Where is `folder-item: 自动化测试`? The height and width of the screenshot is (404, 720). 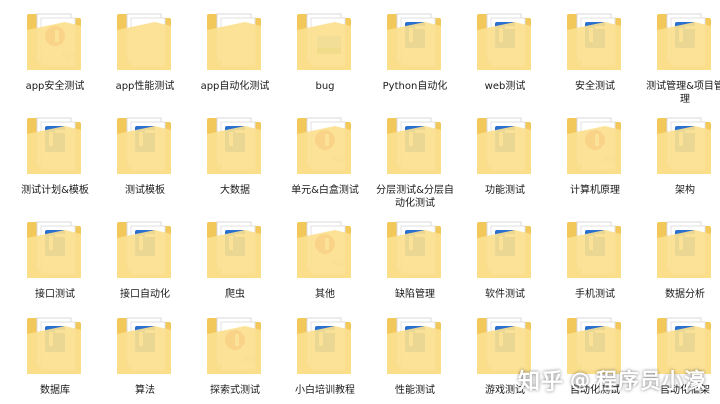
folder-item: 自动化测试 is located at coordinates (595, 354).